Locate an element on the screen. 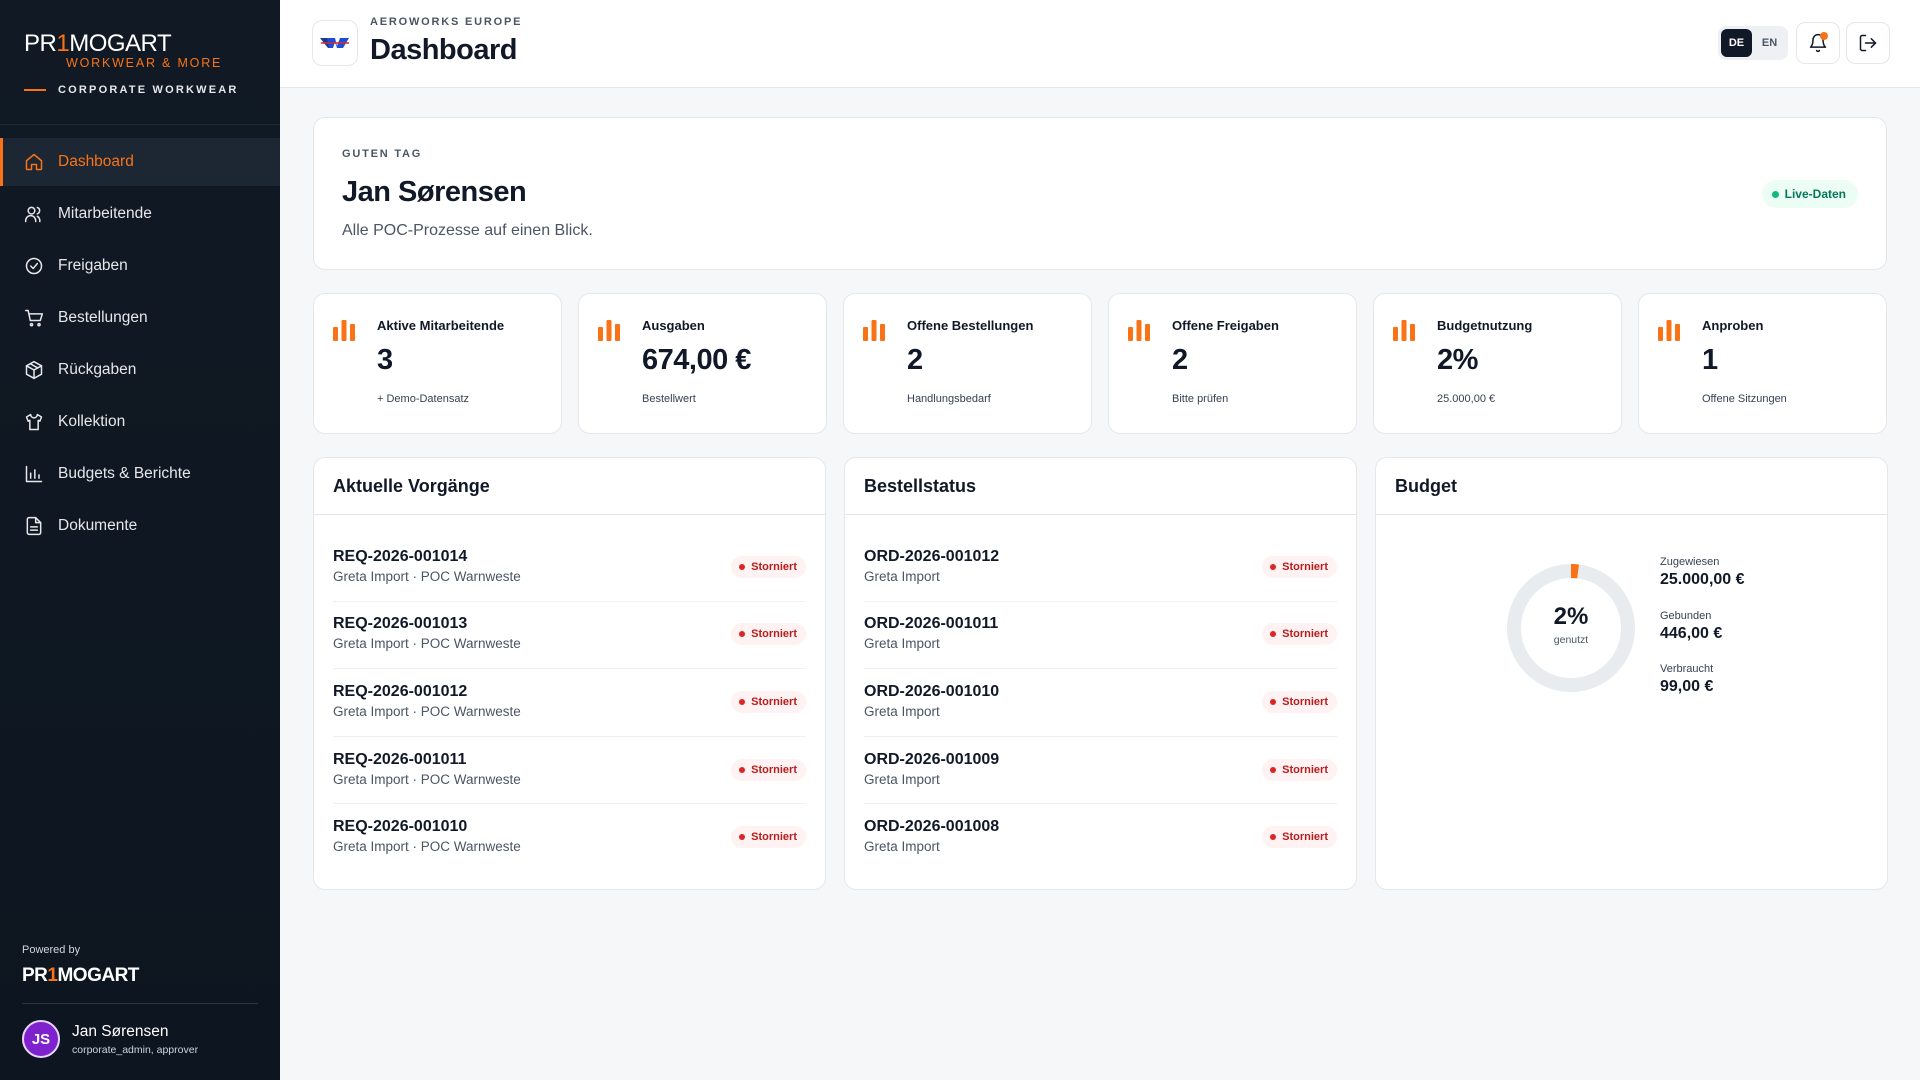 Image resolution: width=1920 pixels, height=1080 pixels. powered-by-label: Powered by is located at coordinates (51, 950).